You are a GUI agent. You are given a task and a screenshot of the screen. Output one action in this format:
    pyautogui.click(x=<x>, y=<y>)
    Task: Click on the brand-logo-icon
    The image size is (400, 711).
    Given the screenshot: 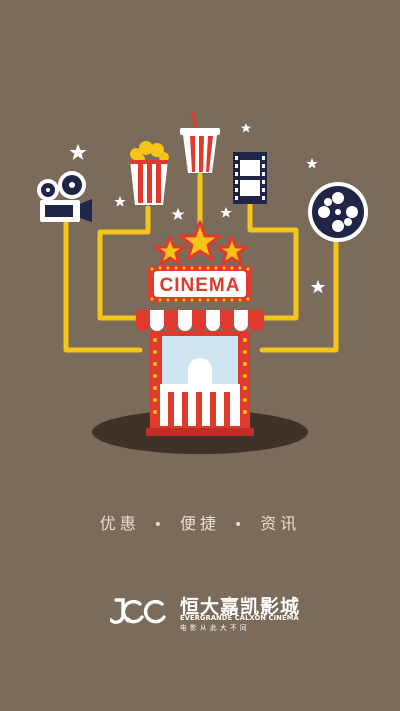 What is the action you would take?
    pyautogui.click(x=138, y=611)
    